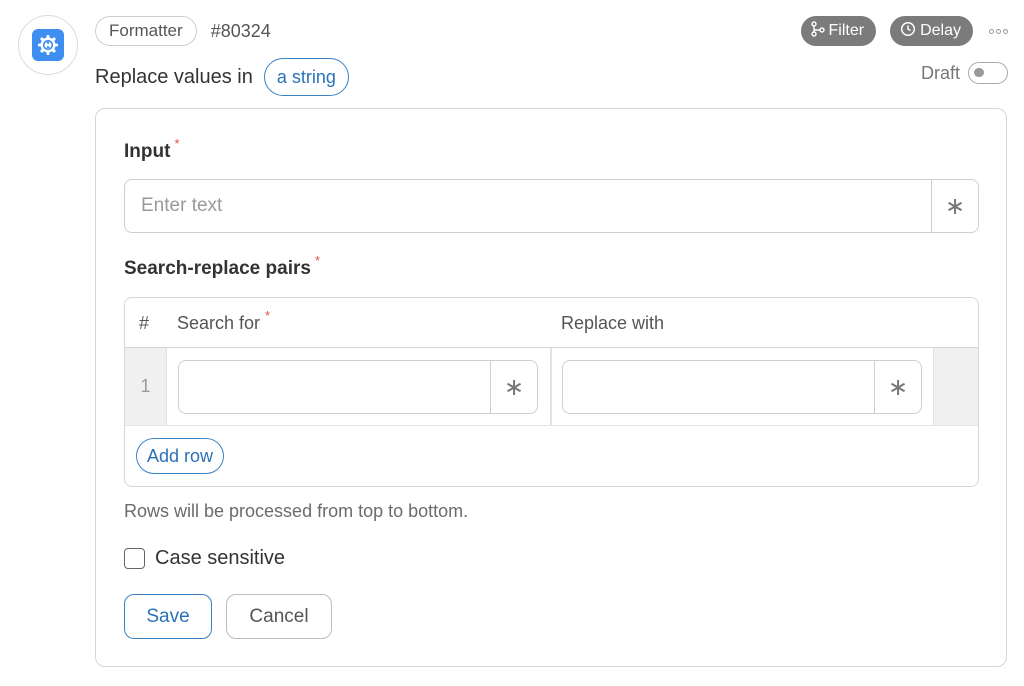 The image size is (1024, 686). I want to click on column-num: #, so click(144, 323).